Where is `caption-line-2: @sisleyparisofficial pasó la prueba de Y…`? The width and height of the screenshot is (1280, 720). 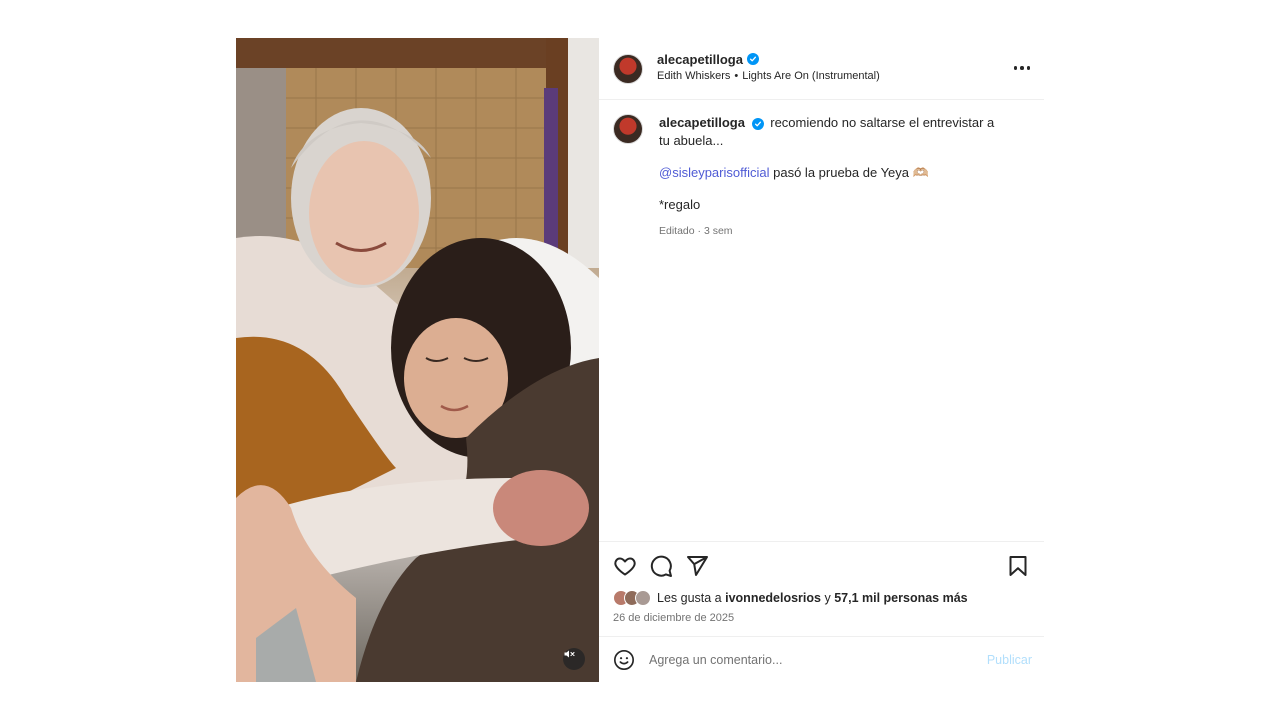
caption-line-2: @sisleyparisofficial pasó la prueba de Y… is located at coordinates (829, 173).